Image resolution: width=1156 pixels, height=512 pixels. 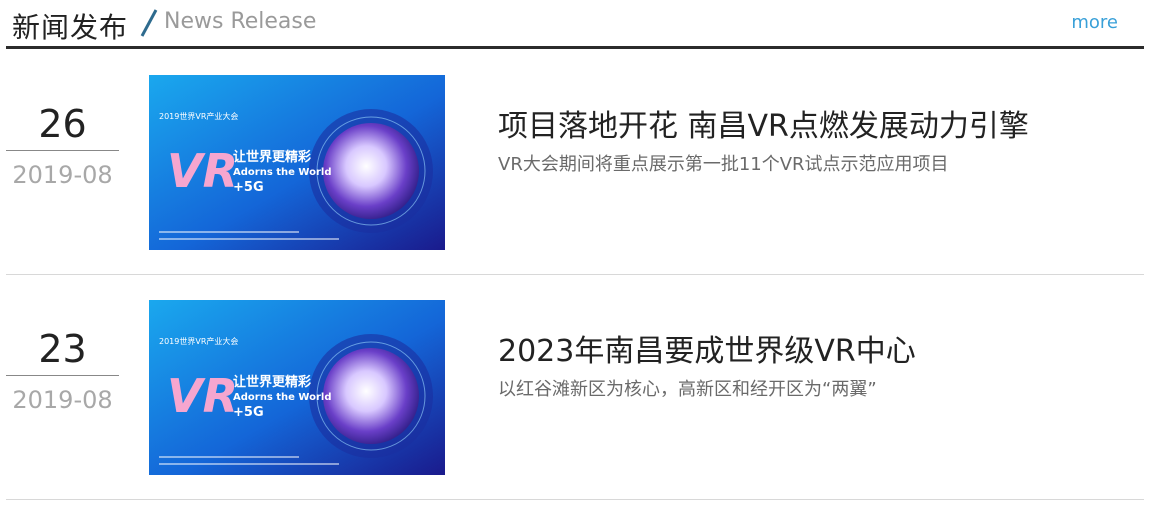 What do you see at coordinates (687, 389) in the screenshot?
I see `news-summary: 以红谷滩新区为核心，高新区和经开区为“两翼”` at bounding box center [687, 389].